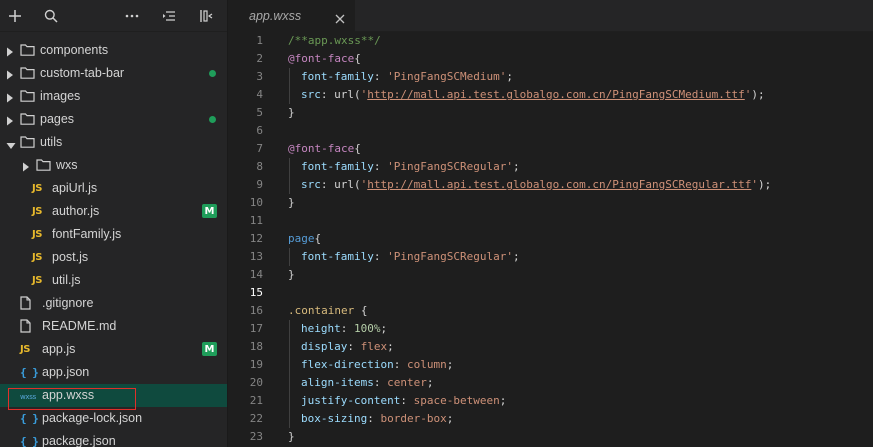  I want to click on file-post-js: JS post.js, so click(113, 257).